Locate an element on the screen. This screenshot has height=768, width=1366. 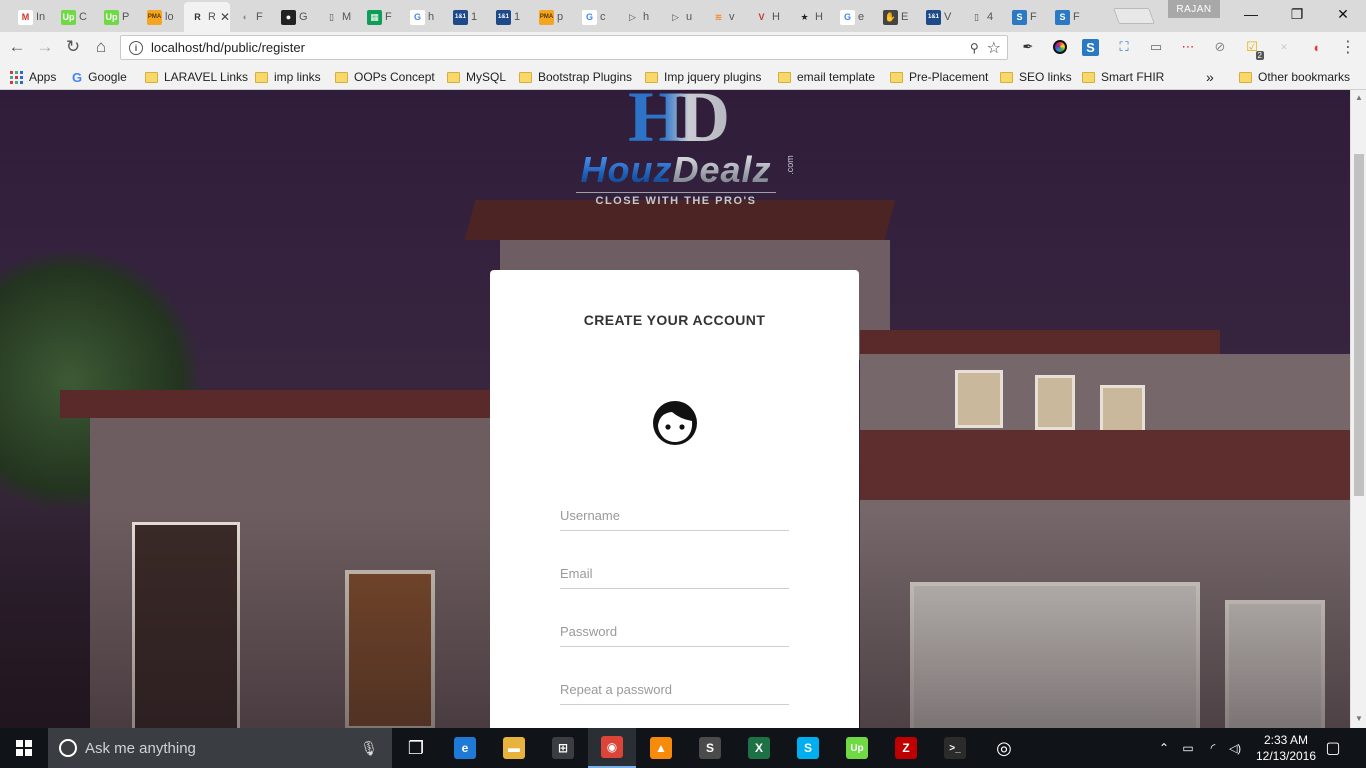
bookmark-item: LARAVEL Links is located at coordinates (196, 77).